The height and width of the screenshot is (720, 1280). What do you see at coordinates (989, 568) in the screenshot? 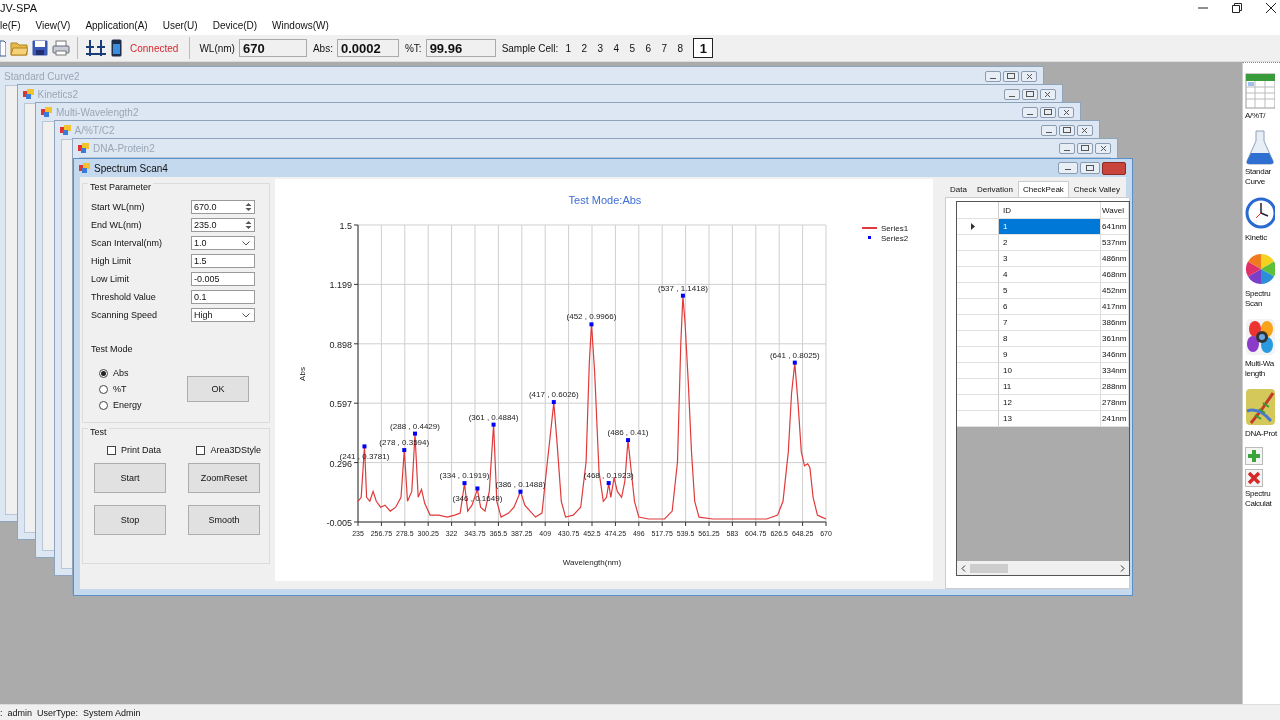
I see `scrollbar-thumb` at bounding box center [989, 568].